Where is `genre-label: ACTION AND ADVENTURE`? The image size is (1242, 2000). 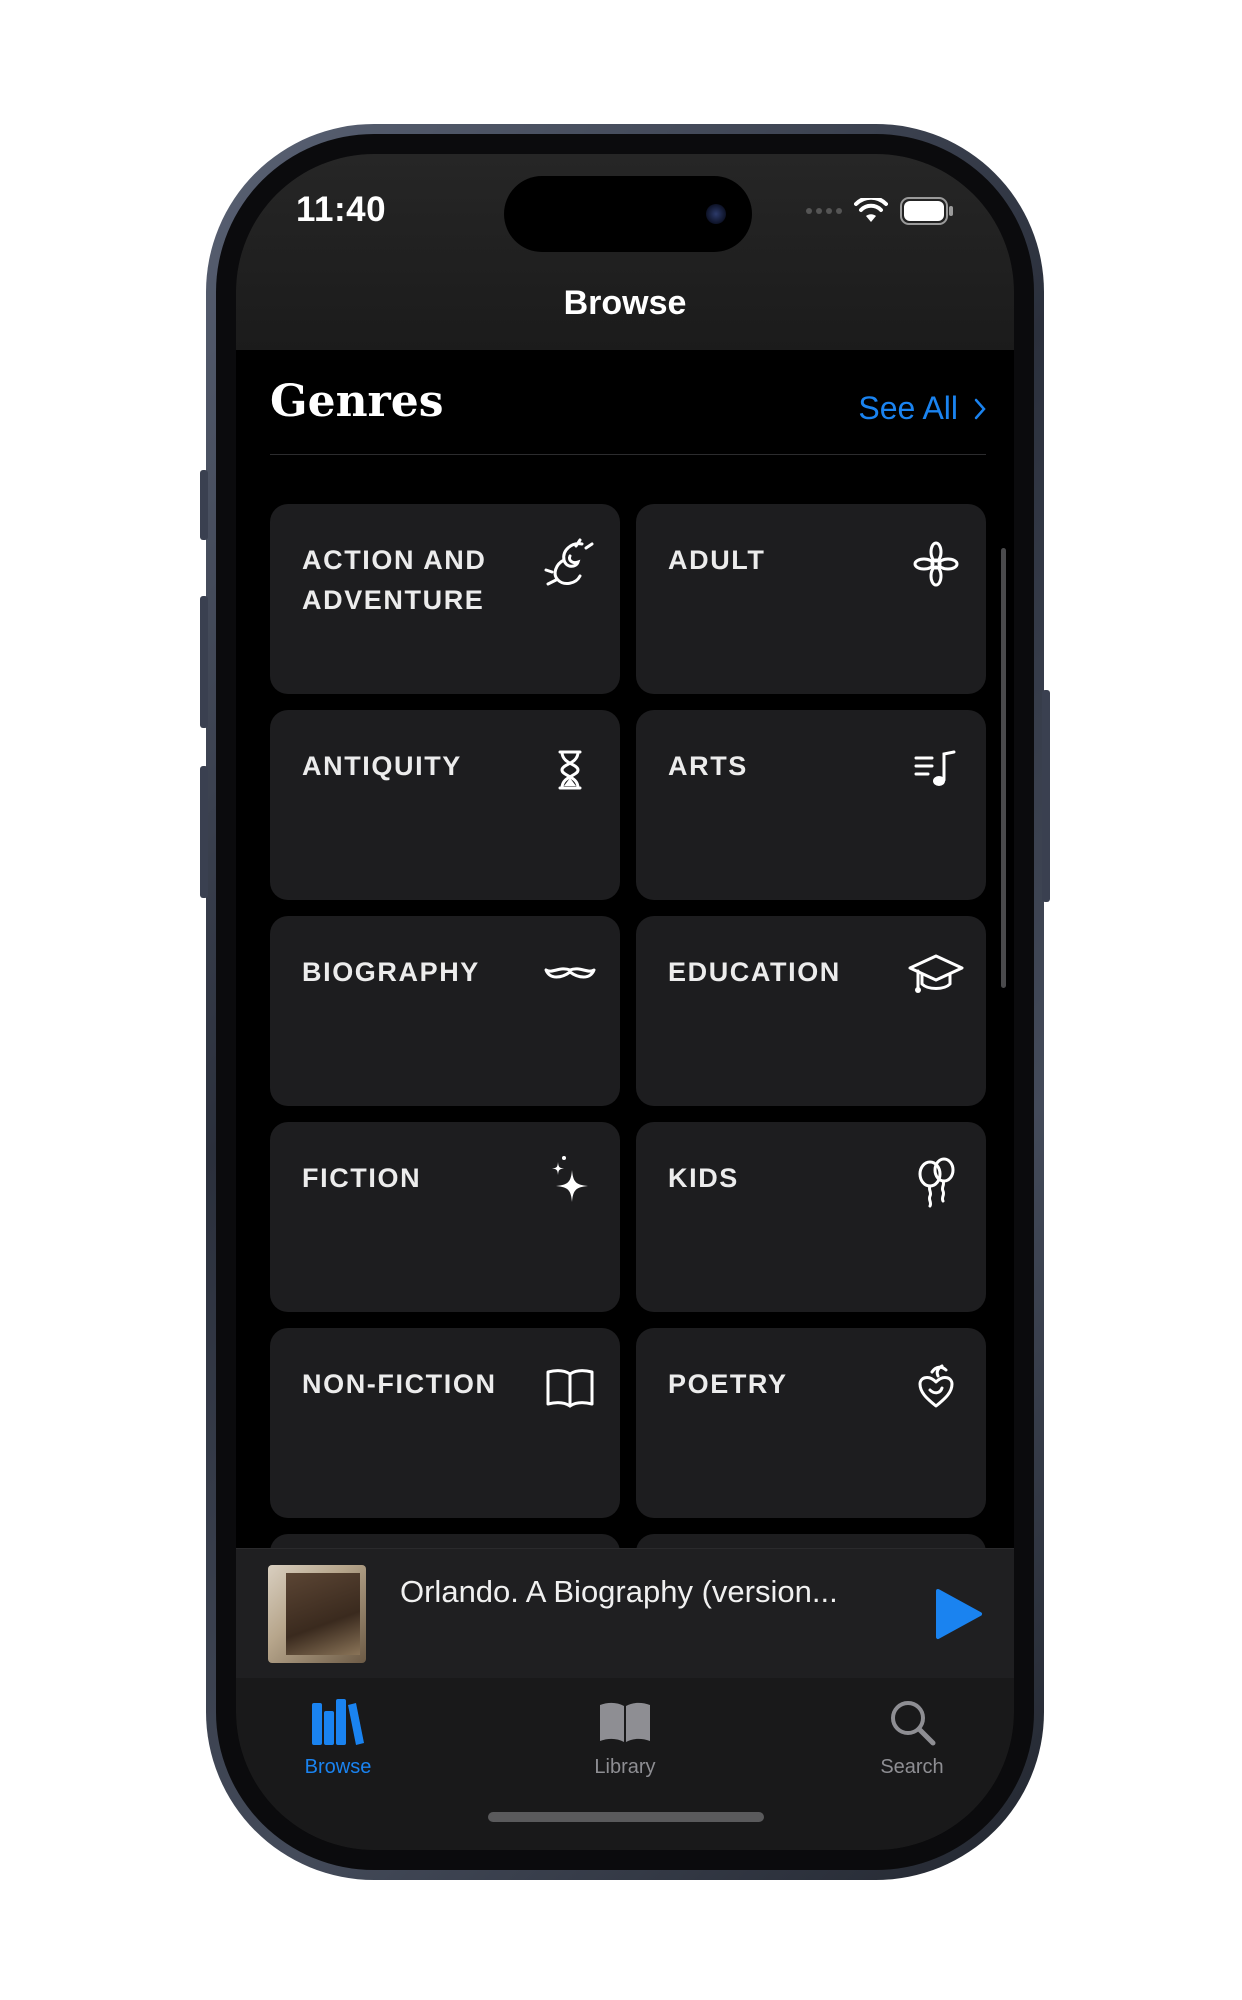 genre-label: ACTION AND ADVENTURE is located at coordinates (394, 580).